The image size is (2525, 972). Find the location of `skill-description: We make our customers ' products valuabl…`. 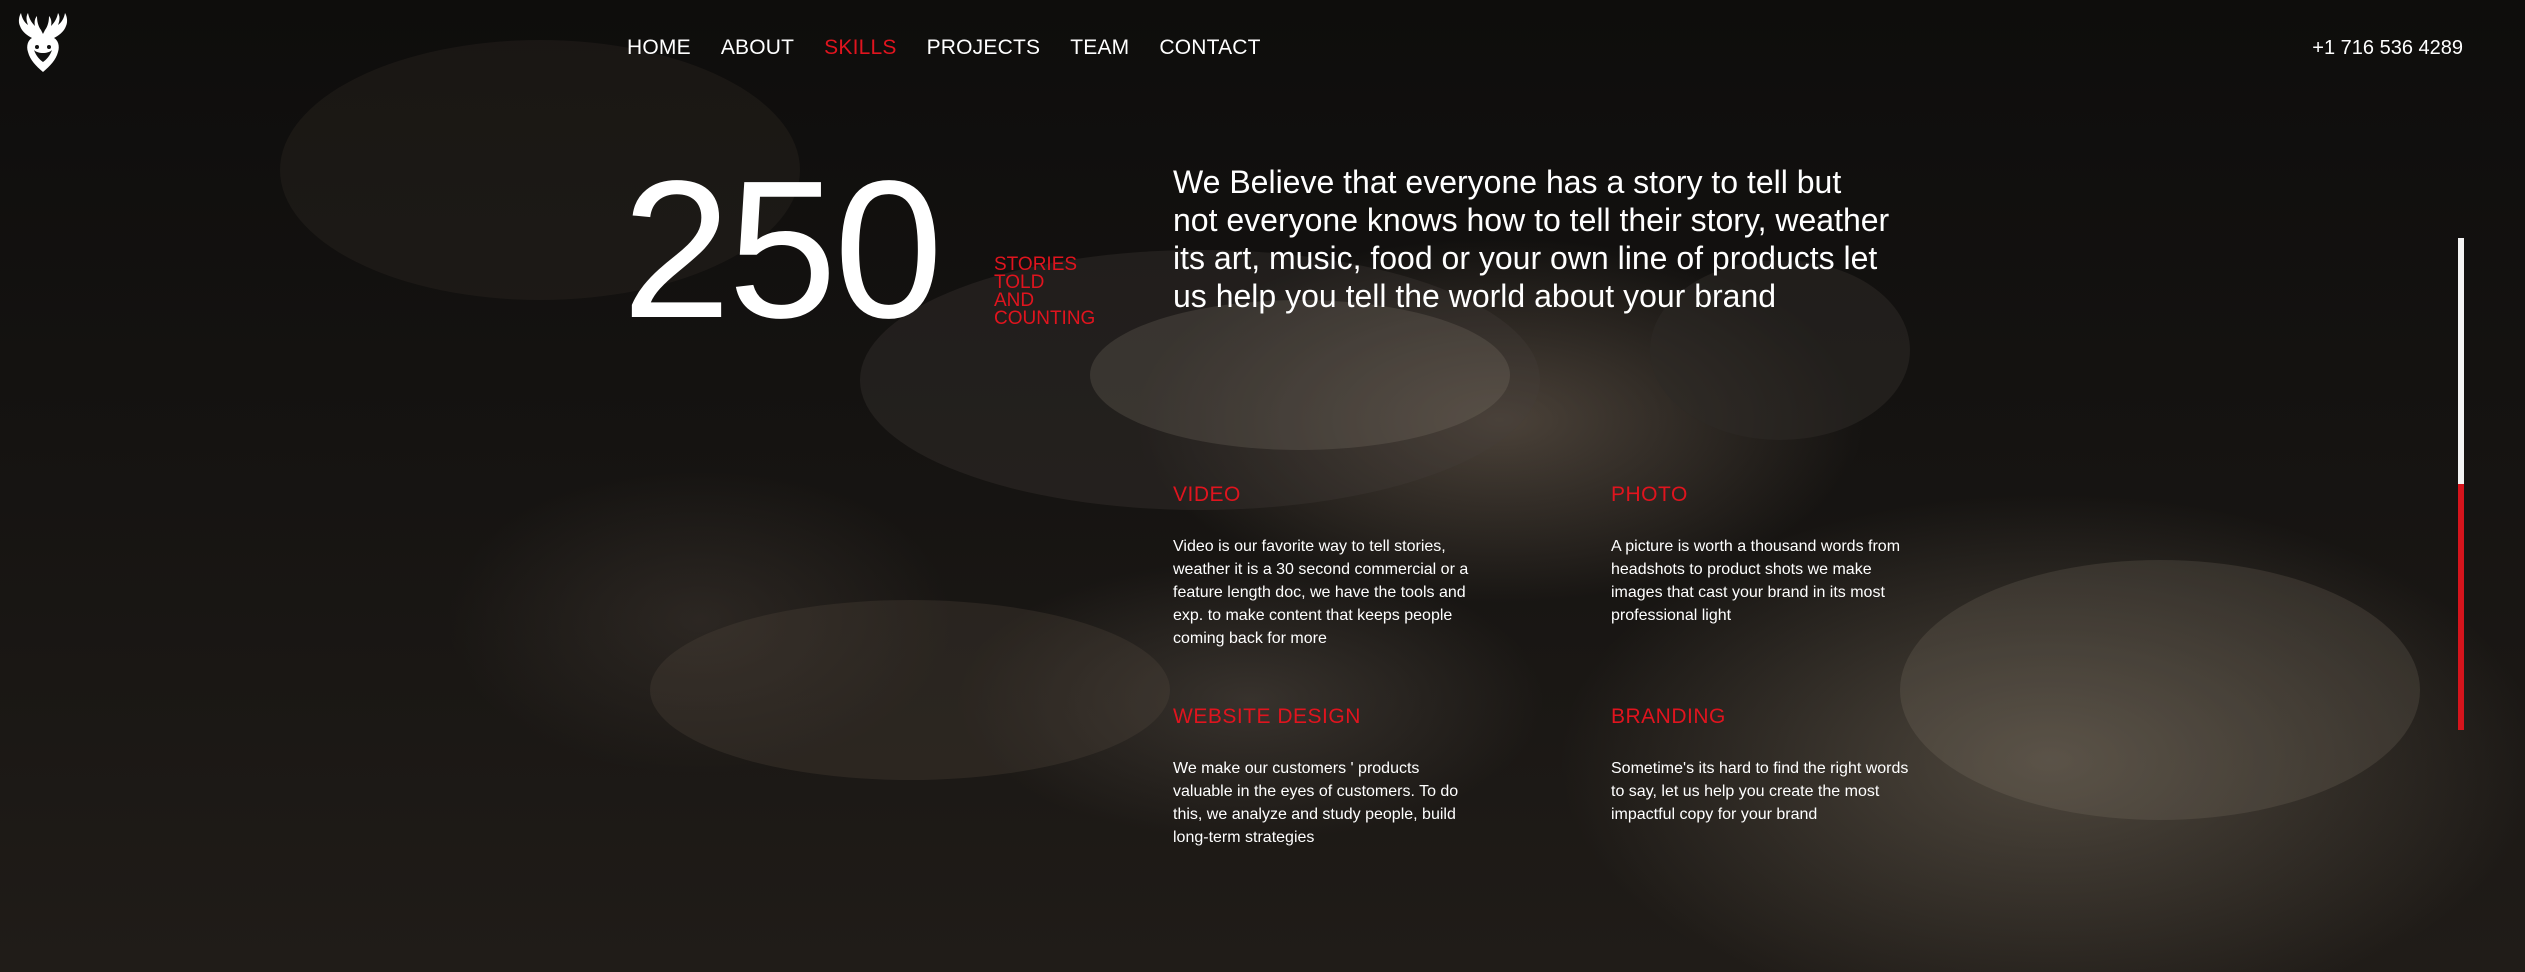

skill-description: We make our customers ' products valuabl… is located at coordinates (1316, 803).